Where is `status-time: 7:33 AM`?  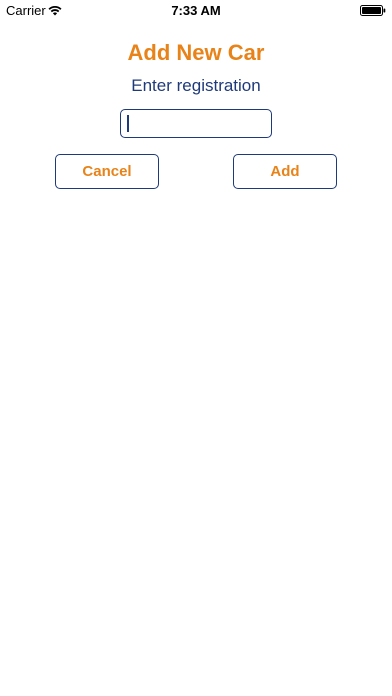 status-time: 7:33 AM is located at coordinates (196, 10).